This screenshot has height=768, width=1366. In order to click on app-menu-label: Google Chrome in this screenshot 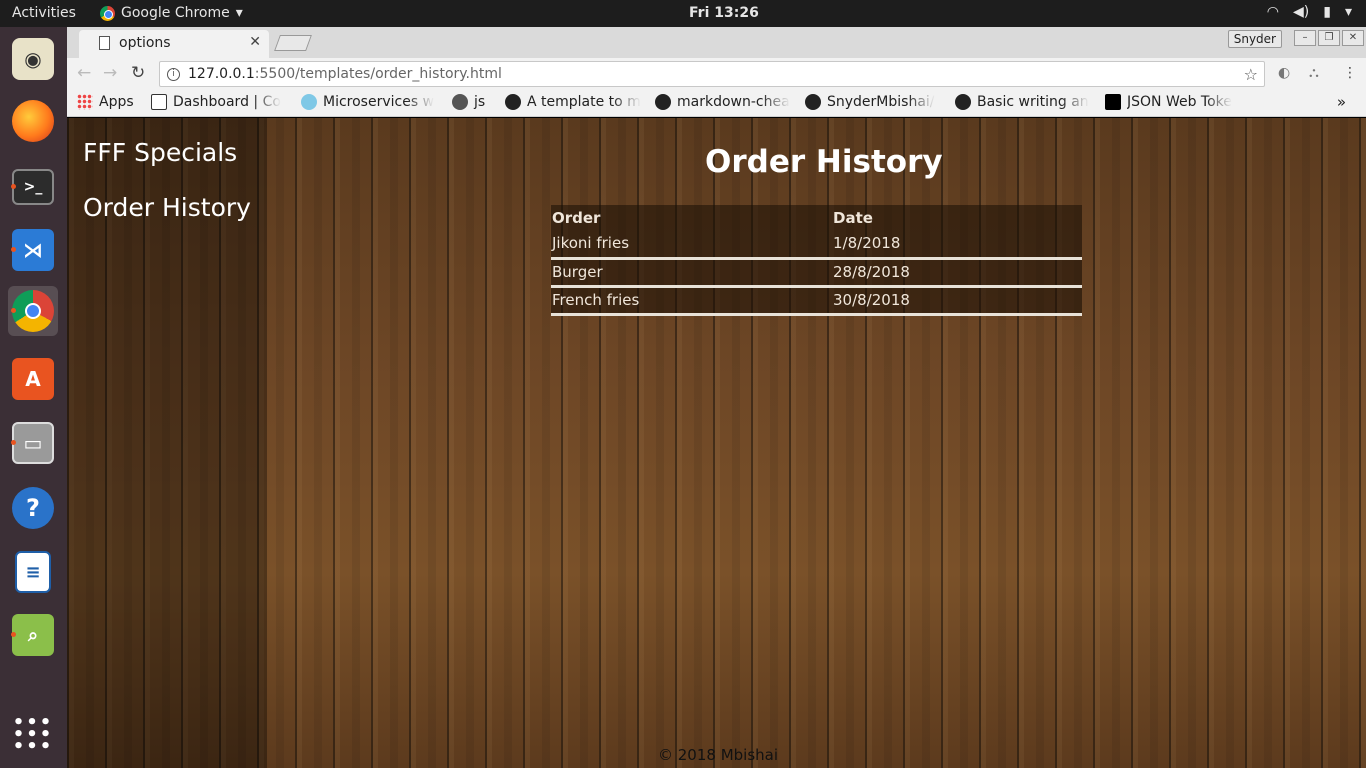, I will do `click(175, 13)`.